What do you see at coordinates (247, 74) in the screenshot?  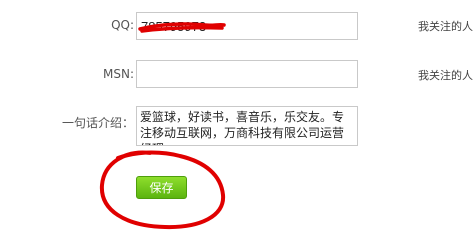 I see `msn-input` at bounding box center [247, 74].